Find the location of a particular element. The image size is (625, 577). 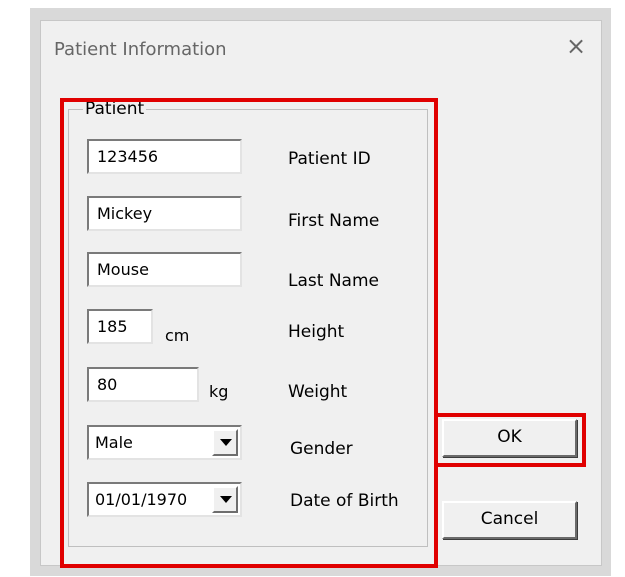

patient-group-label: Patient is located at coordinates (115, 109).